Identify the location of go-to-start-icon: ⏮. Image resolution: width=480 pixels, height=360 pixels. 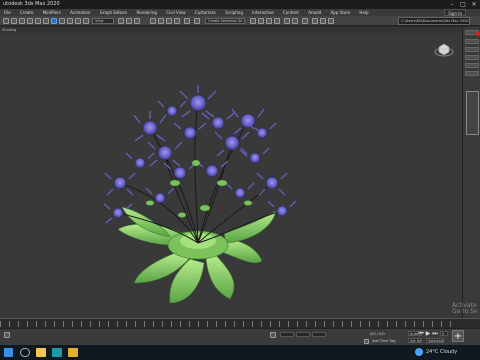
(421, 334).